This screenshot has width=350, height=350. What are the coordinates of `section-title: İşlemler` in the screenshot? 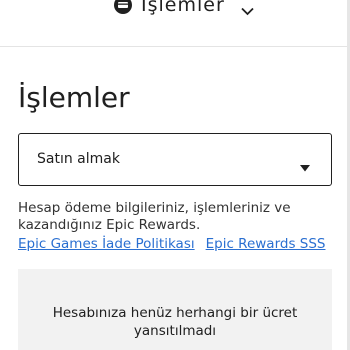 It's located at (183, 8).